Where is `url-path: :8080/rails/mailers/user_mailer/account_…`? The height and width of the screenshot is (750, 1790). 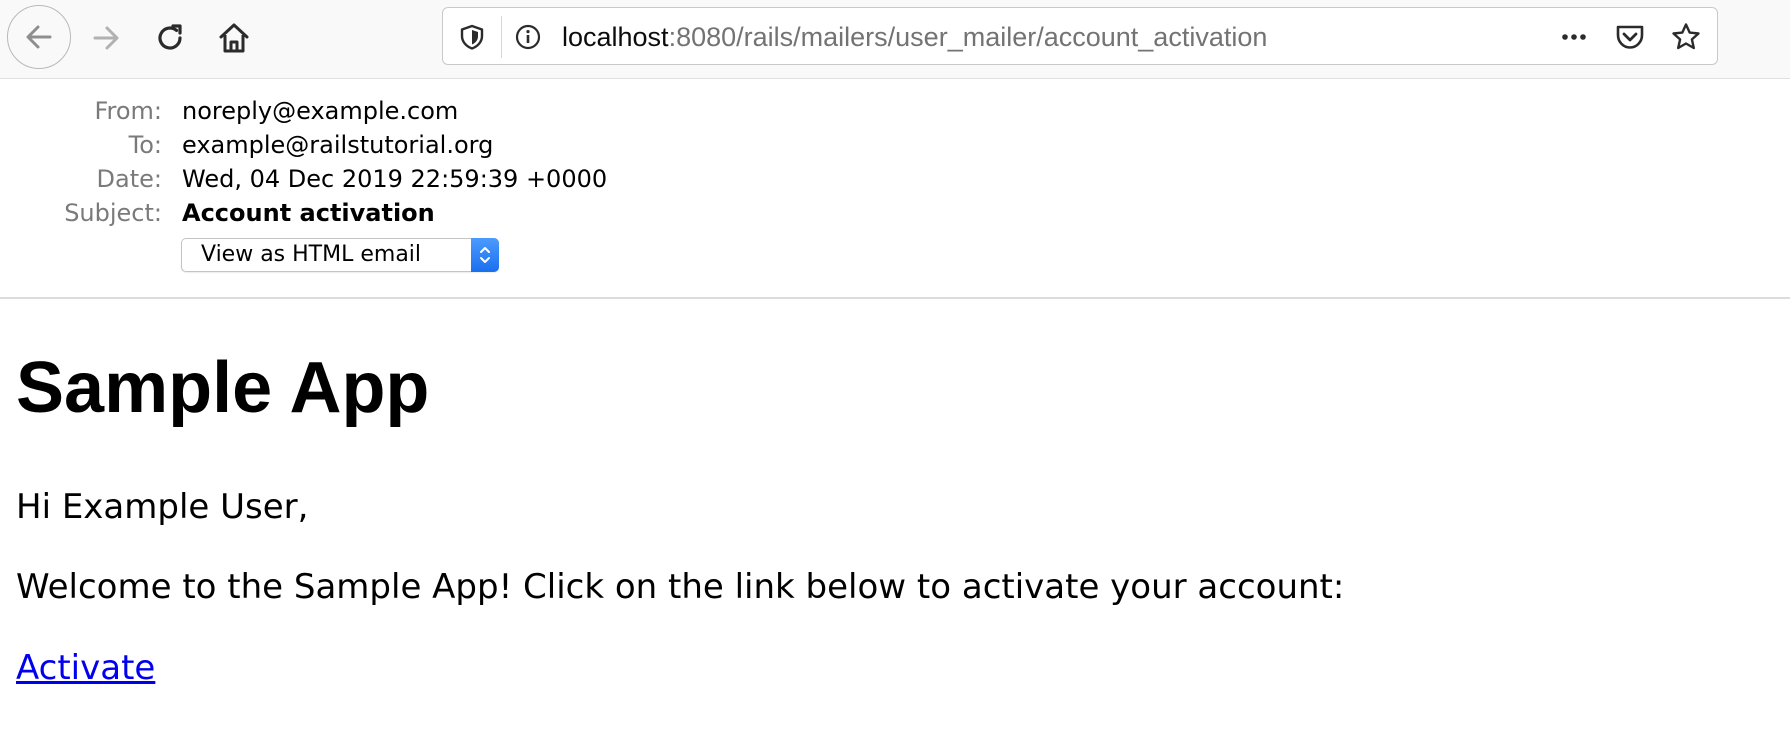
url-path: :8080/rails/mailers/user_mailer/account_… is located at coordinates (968, 37).